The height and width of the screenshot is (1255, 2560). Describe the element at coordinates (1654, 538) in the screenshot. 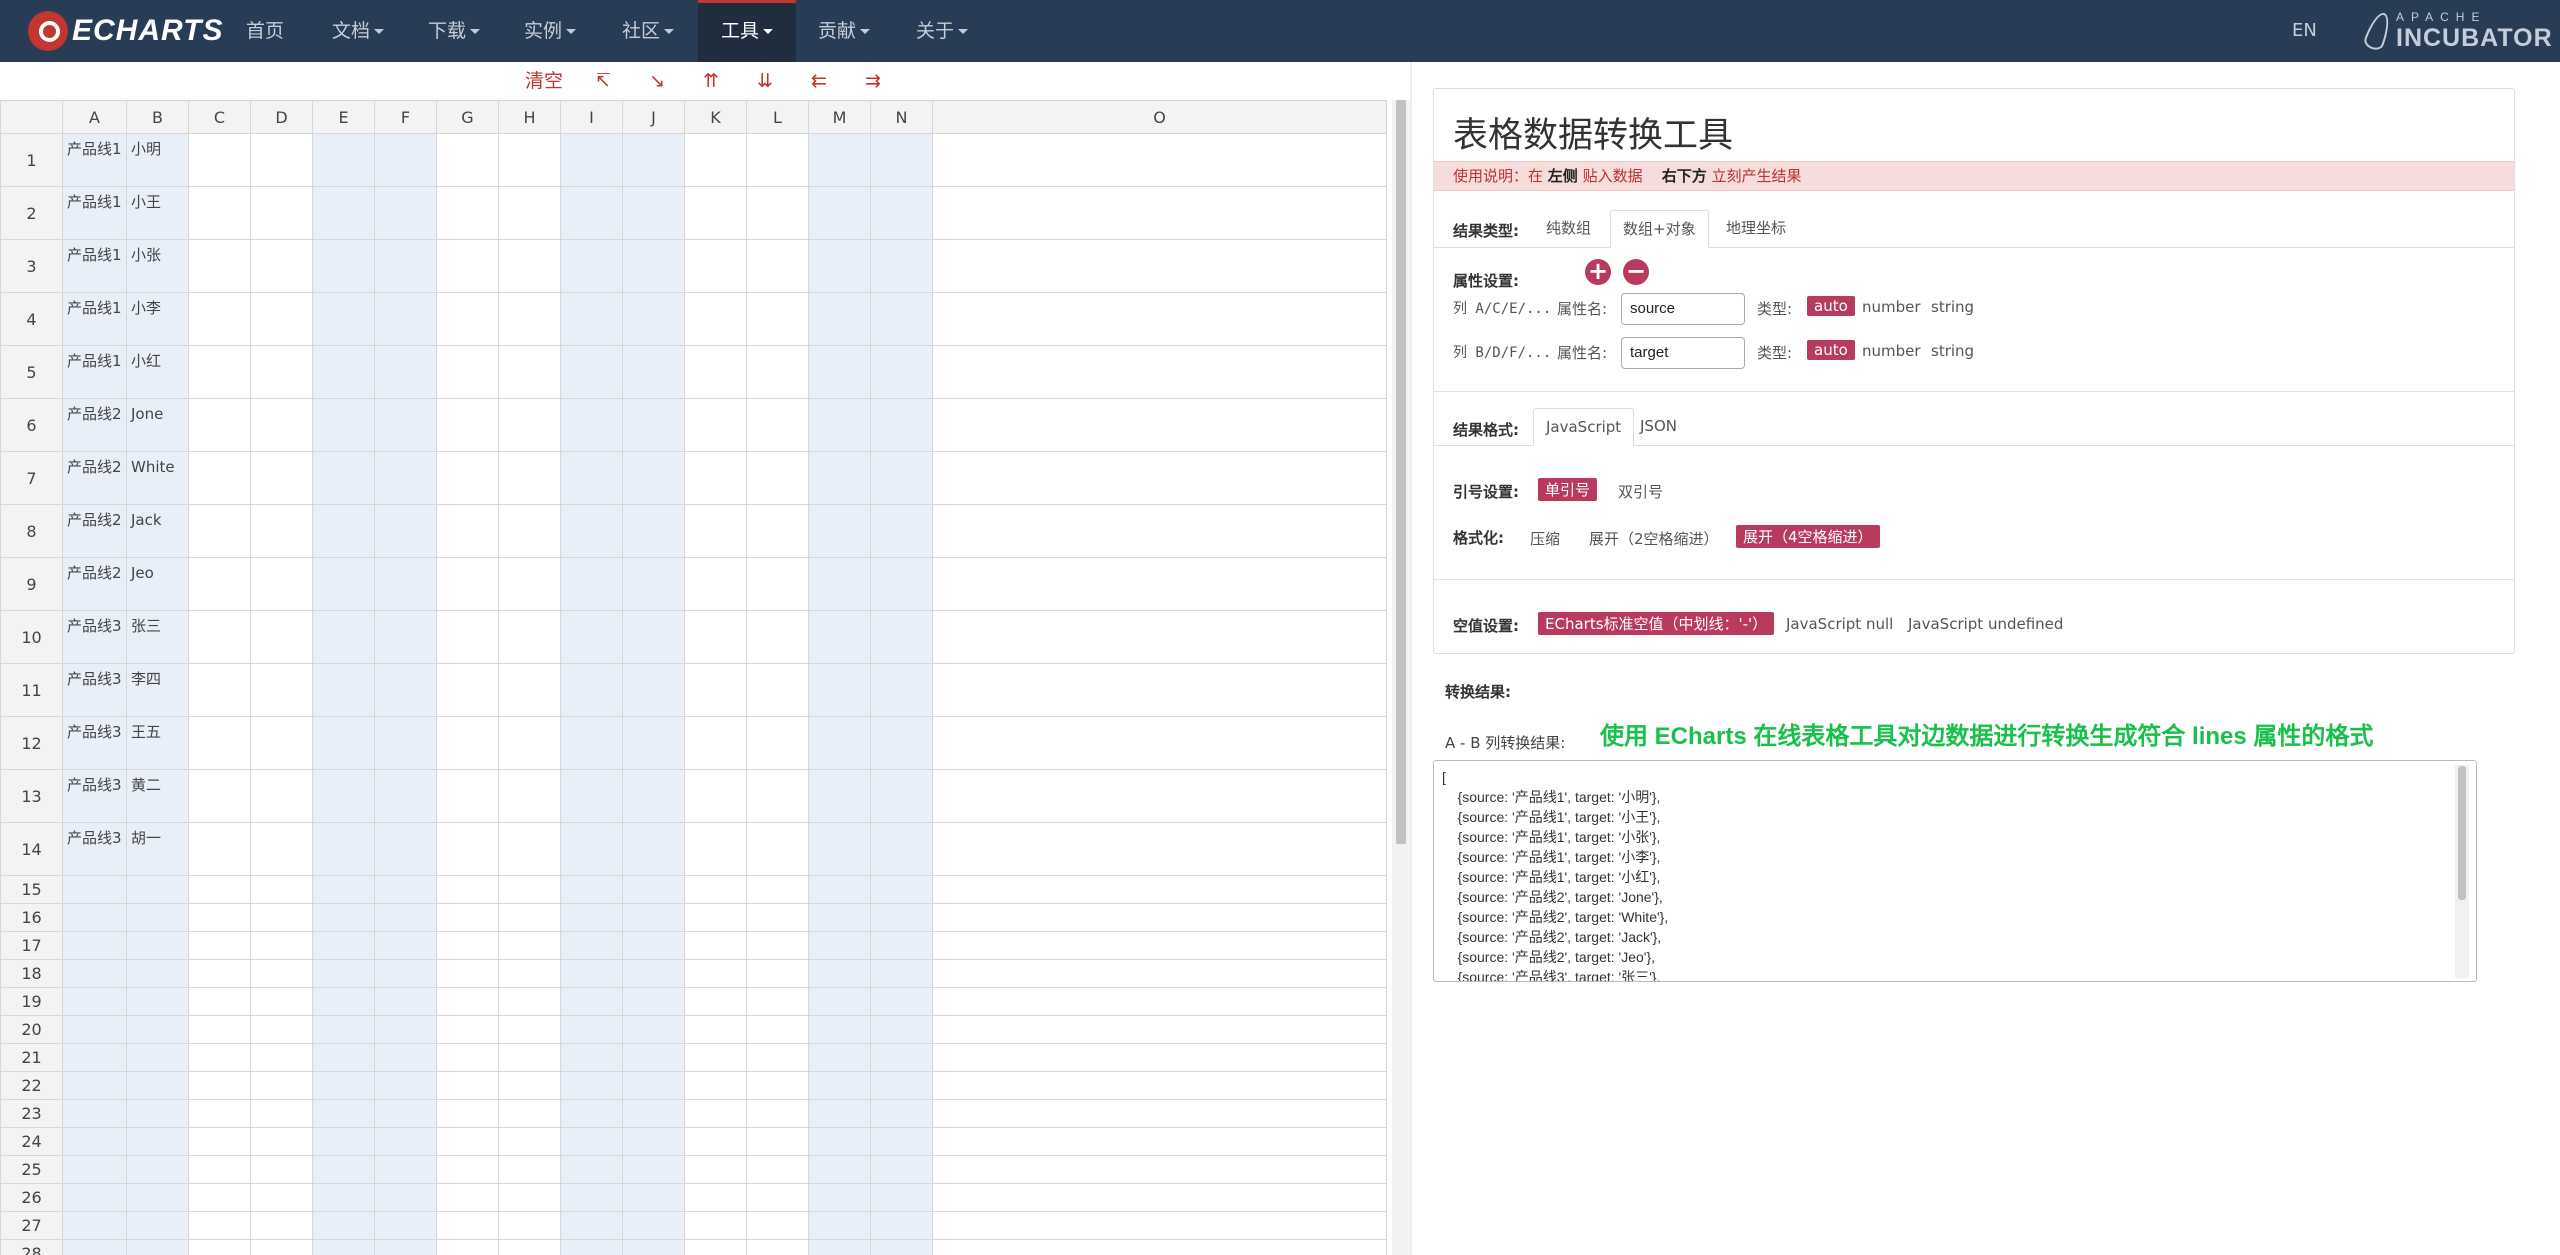

I see `indent-2-option: 展开（2空格缩进）` at that location.